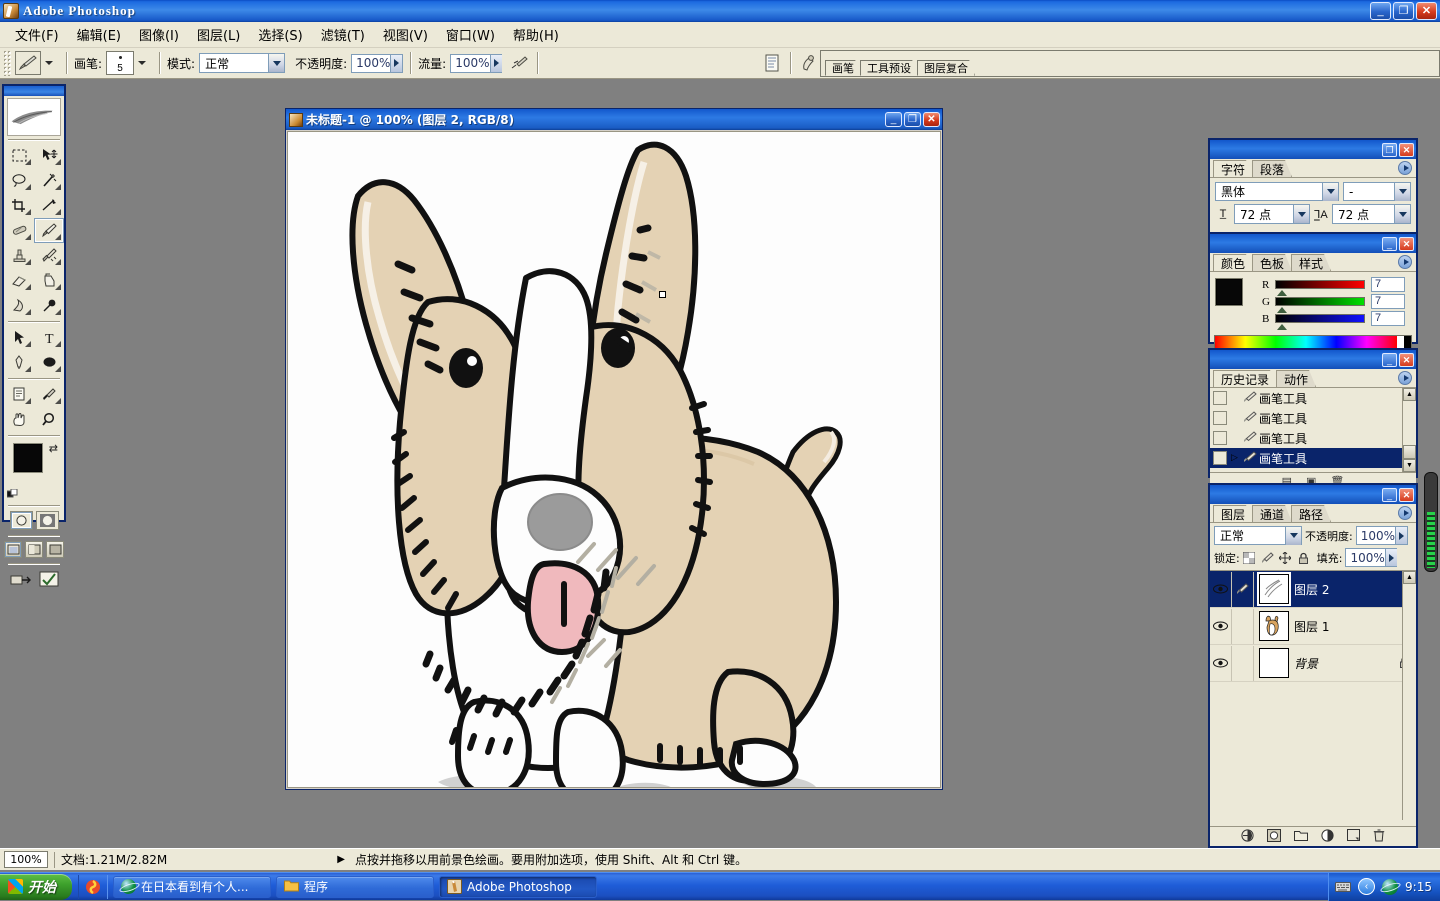  Describe the element at coordinates (13, 549) in the screenshot. I see `standard-screen-mode-button` at that location.